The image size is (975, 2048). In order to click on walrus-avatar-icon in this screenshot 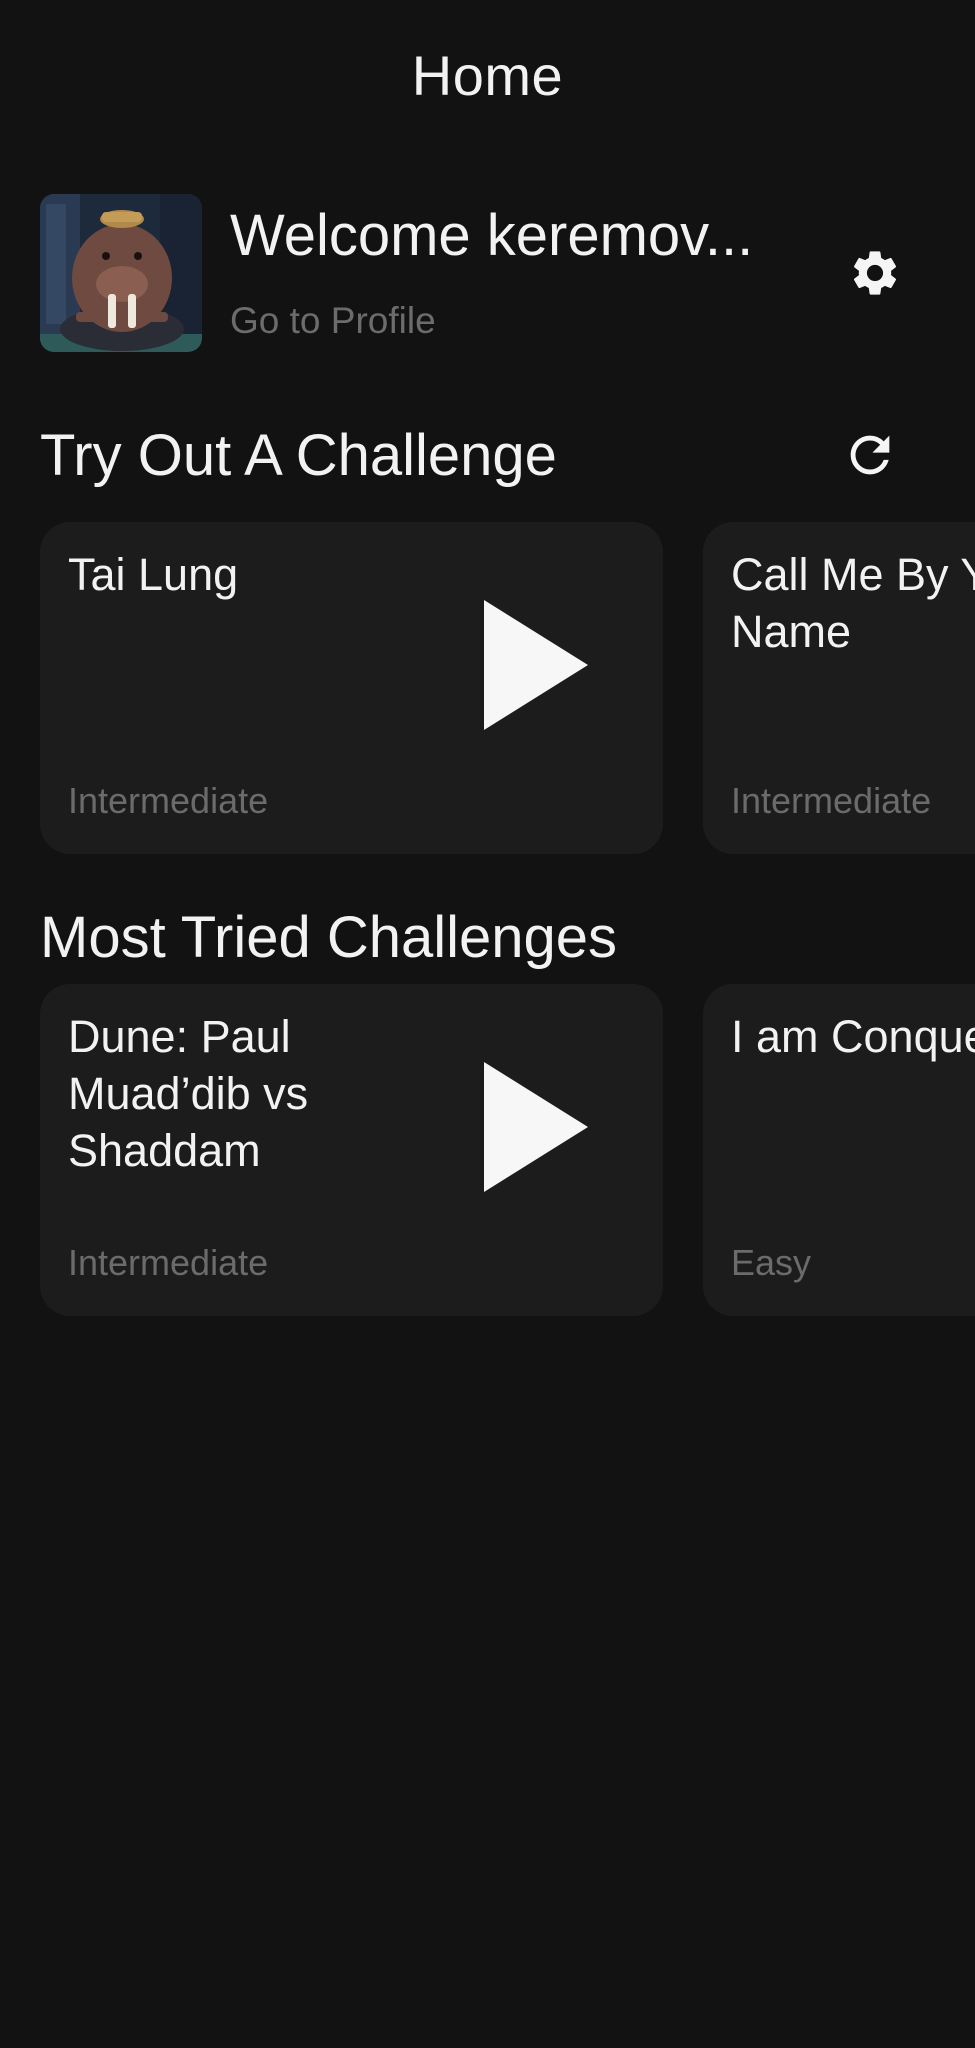, I will do `click(121, 273)`.